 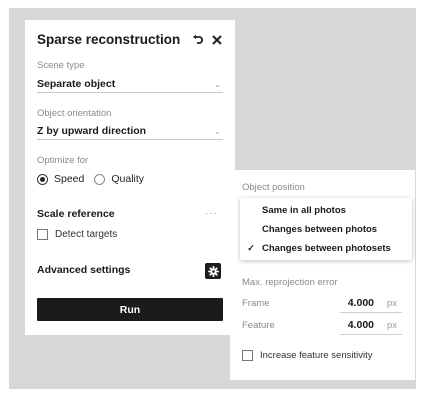 I want to click on dropdown-option-changes-photosets: ✓ Changes between photosets, so click(x=326, y=248).